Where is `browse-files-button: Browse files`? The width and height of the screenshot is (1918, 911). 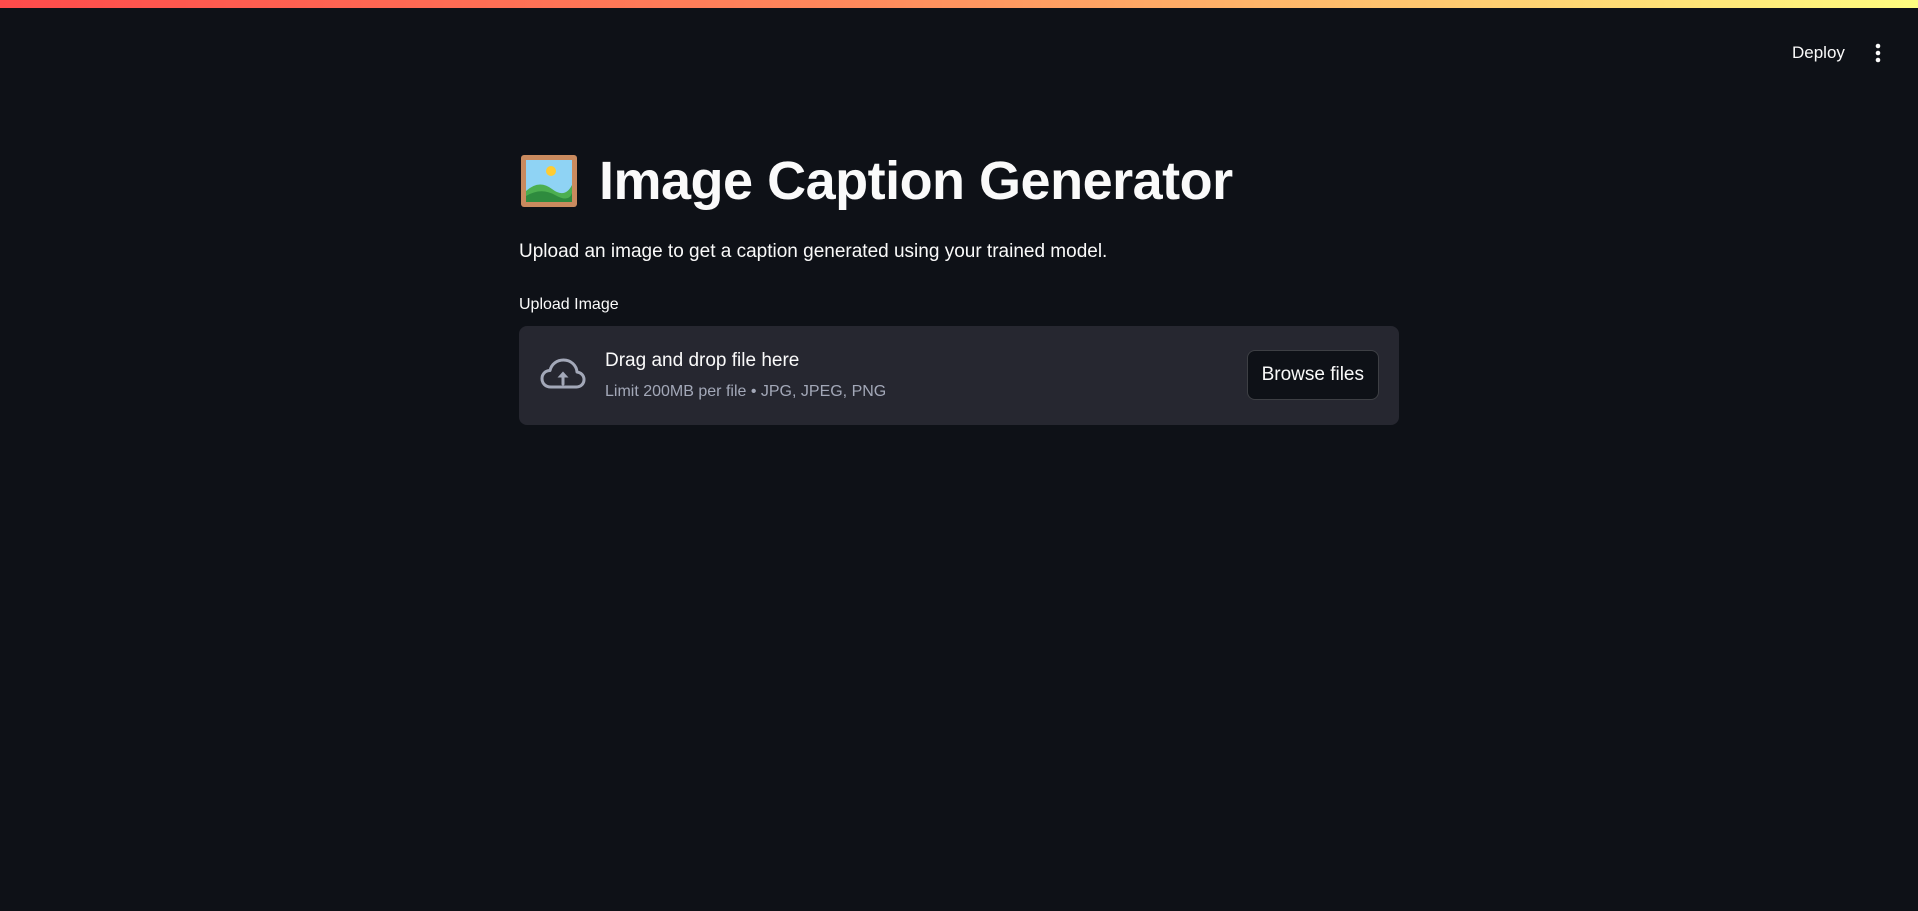
browse-files-button: Browse files is located at coordinates (1312, 375).